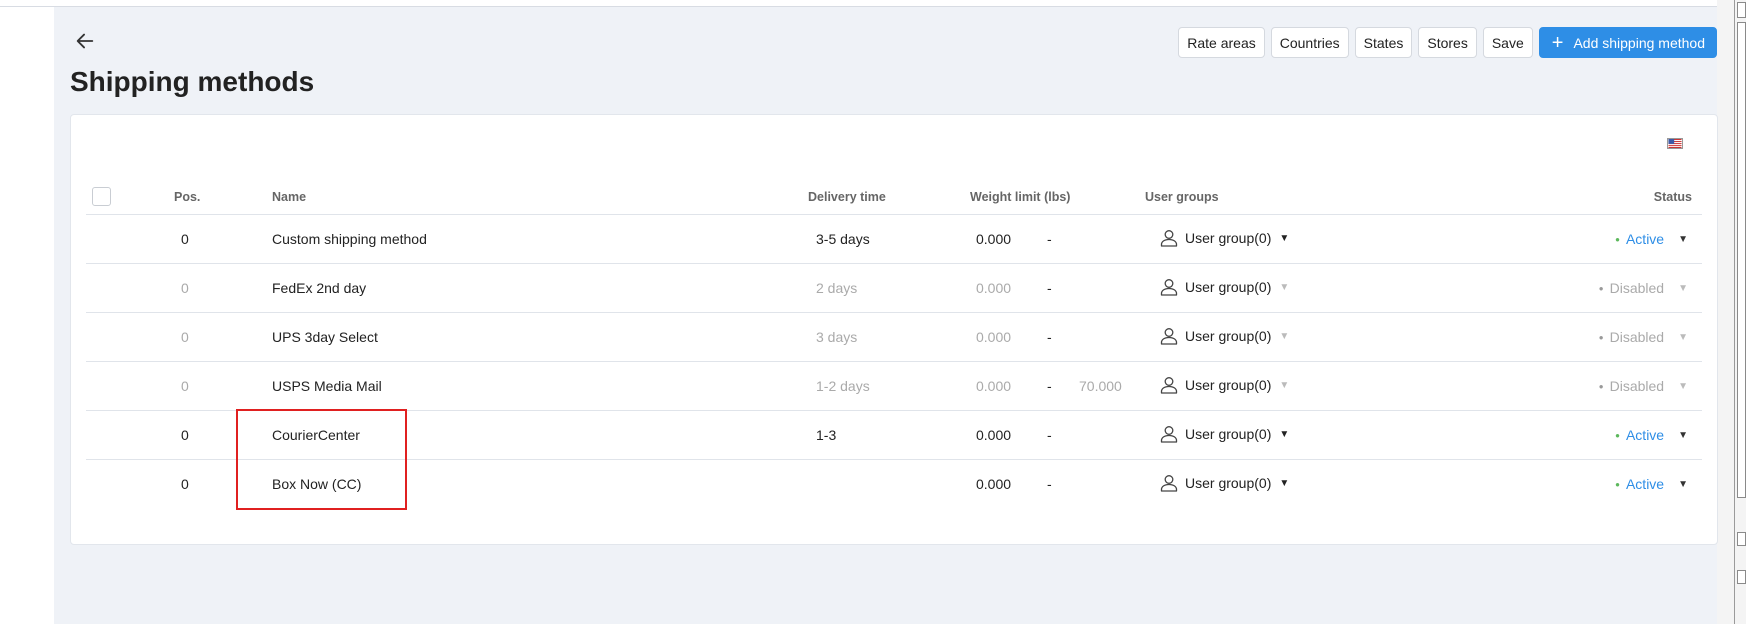 The height and width of the screenshot is (624, 1746). What do you see at coordinates (1673, 197) in the screenshot?
I see `header-status: Status` at bounding box center [1673, 197].